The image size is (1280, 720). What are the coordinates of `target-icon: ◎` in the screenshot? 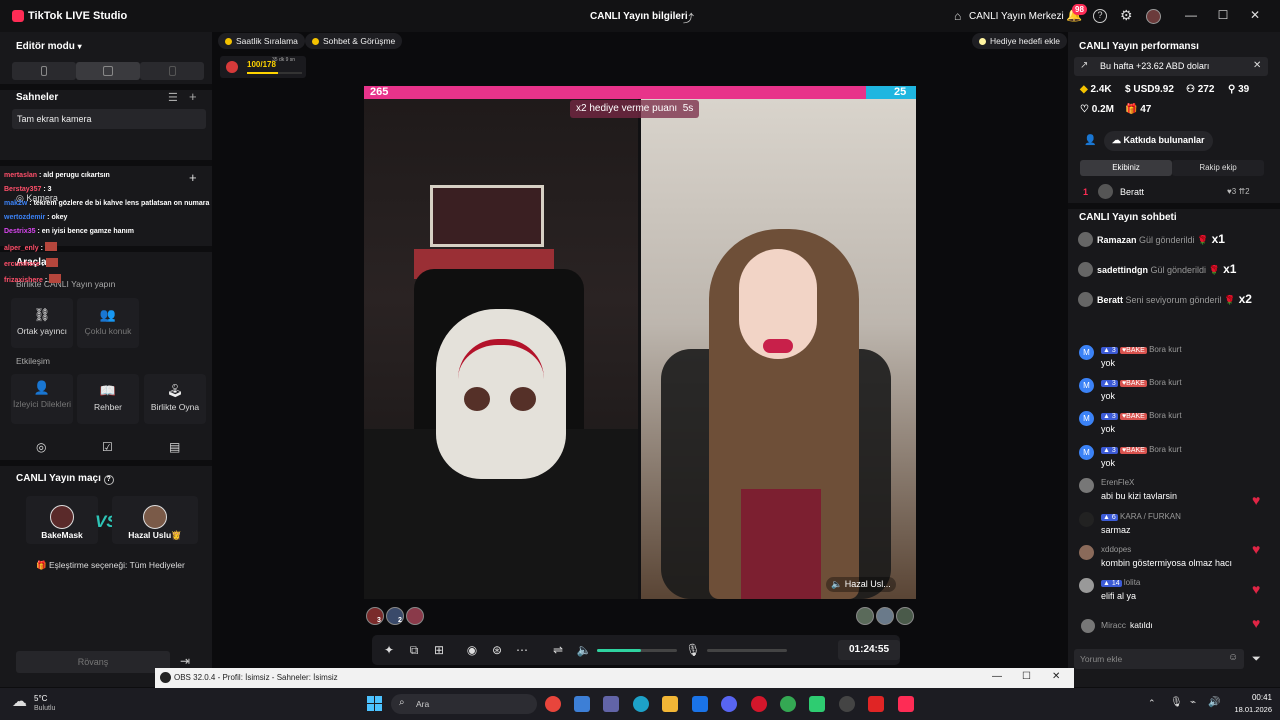 It's located at (41, 447).